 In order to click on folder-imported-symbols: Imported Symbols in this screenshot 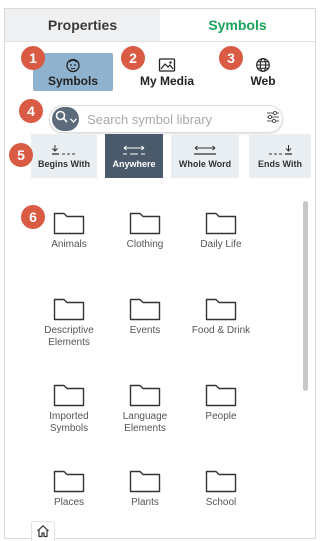, I will do `click(69, 408)`.